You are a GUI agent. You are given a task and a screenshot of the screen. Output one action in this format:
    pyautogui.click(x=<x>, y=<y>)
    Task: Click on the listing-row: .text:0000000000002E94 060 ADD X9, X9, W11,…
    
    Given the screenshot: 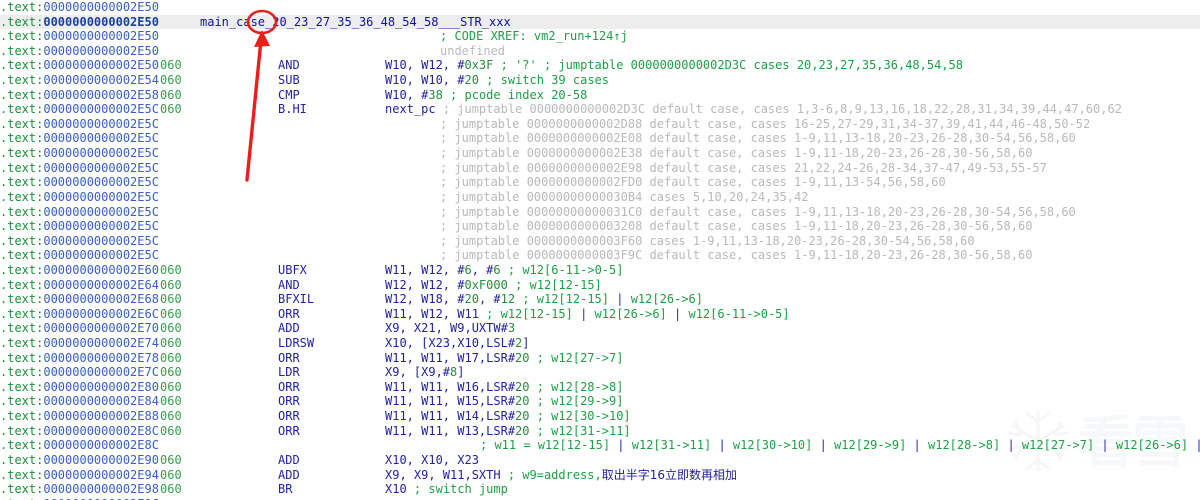 What is the action you would take?
    pyautogui.click(x=600, y=475)
    